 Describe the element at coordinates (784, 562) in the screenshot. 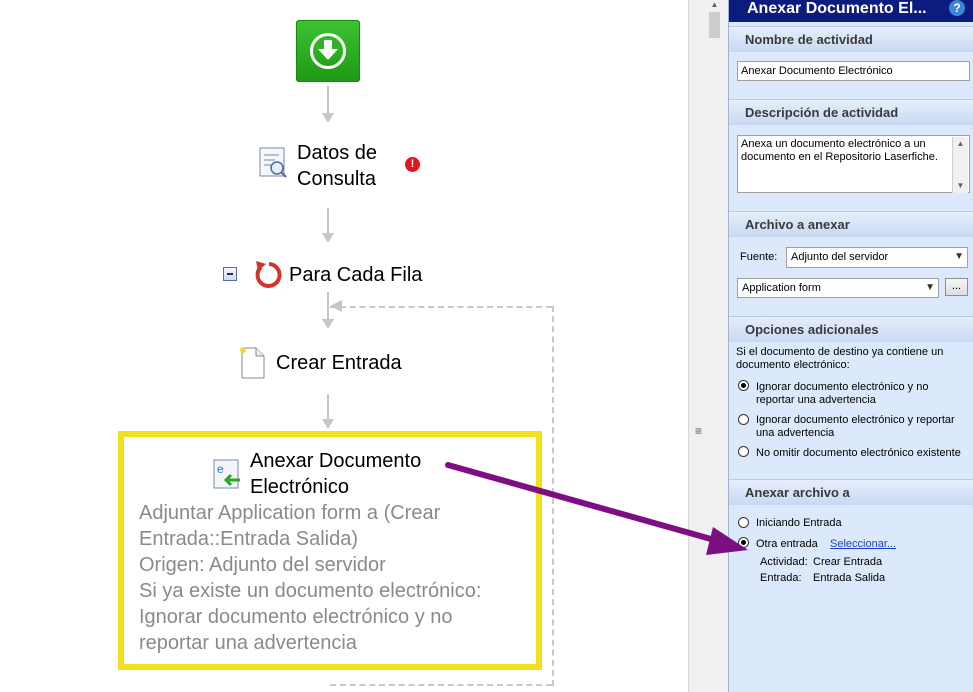

I see `activity-label: Actividad:` at that location.